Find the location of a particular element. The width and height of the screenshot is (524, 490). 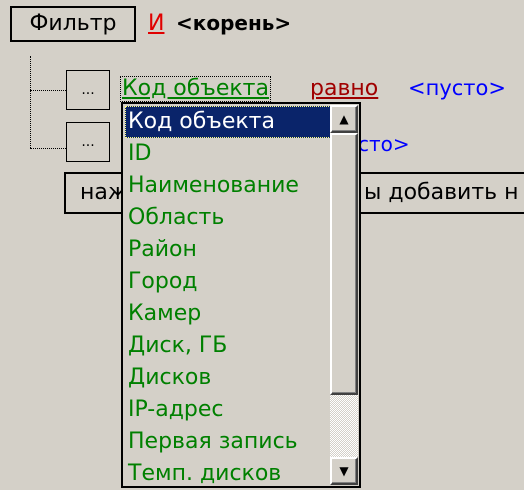

dropdown-item: IP-адрес is located at coordinates (228, 410).